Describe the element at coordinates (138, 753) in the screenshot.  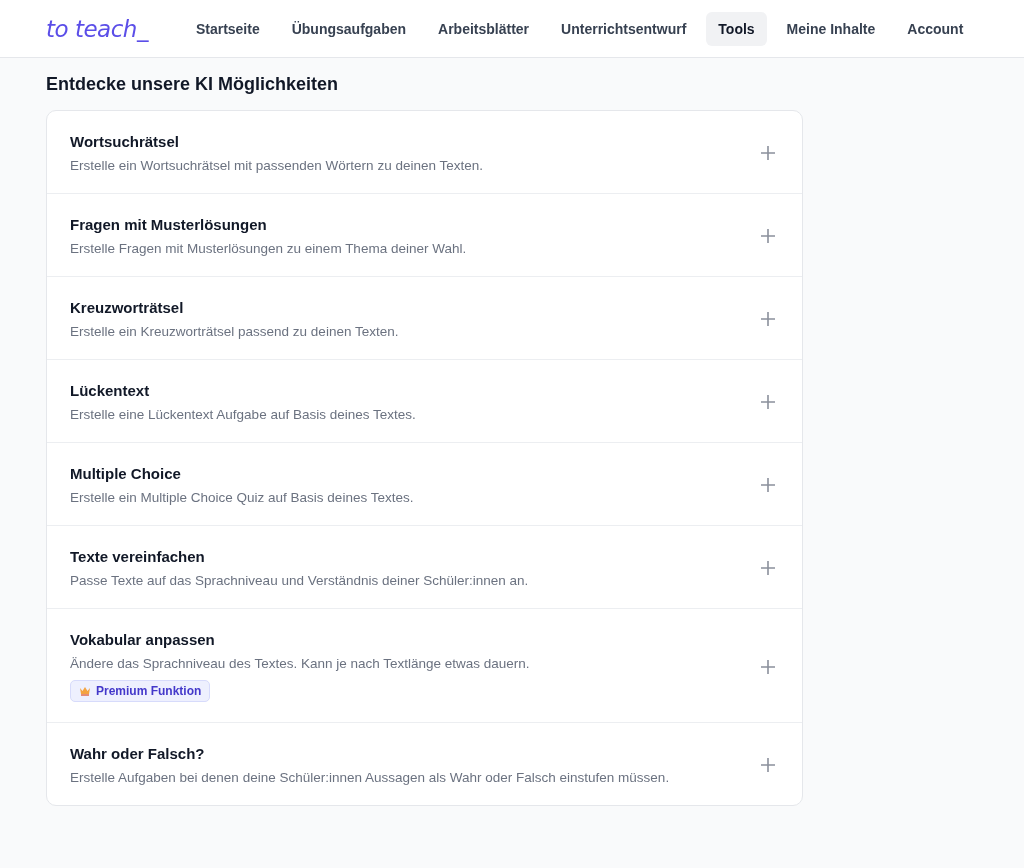
I see `tool-title: Wahr oder Falsch?` at that location.